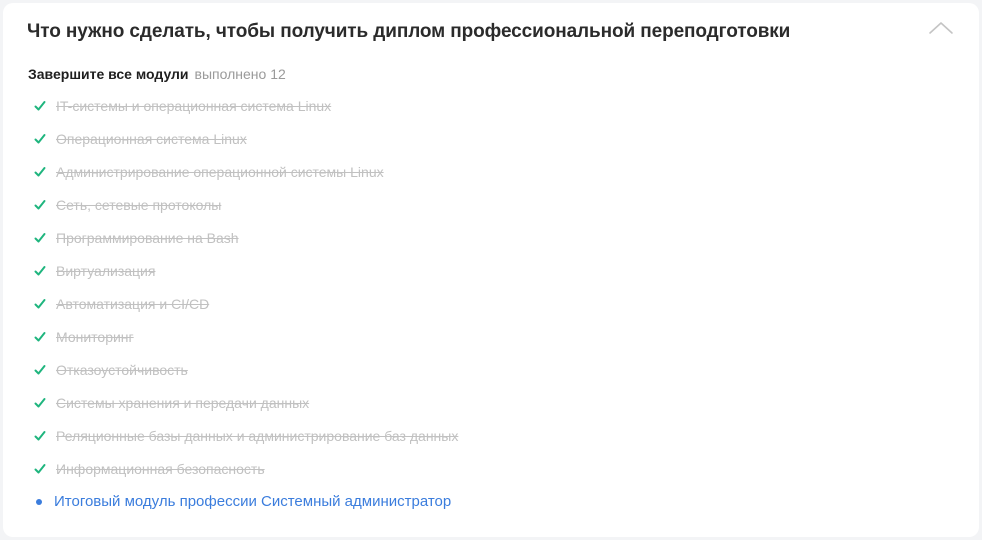 This screenshot has width=982, height=540. What do you see at coordinates (160, 469) in the screenshot?
I see `module-link: Информационная безопасность` at bounding box center [160, 469].